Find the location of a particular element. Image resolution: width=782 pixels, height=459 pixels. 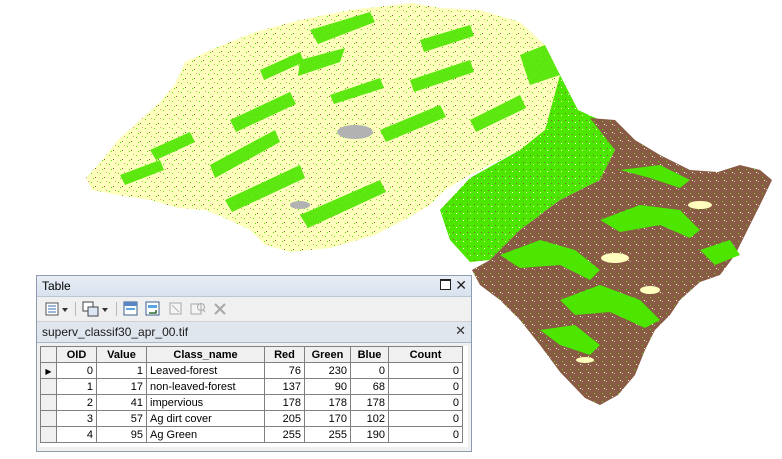

column-header-class-name: Class_name is located at coordinates (205, 354).